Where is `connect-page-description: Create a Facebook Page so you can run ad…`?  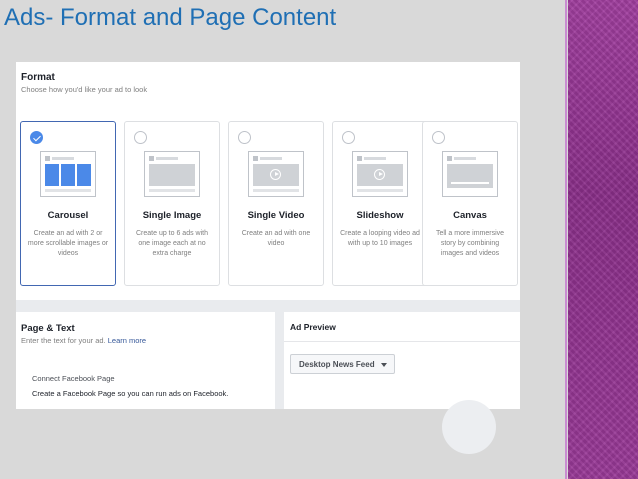
connect-page-description: Create a Facebook Page so you can run ad… is located at coordinates (130, 393).